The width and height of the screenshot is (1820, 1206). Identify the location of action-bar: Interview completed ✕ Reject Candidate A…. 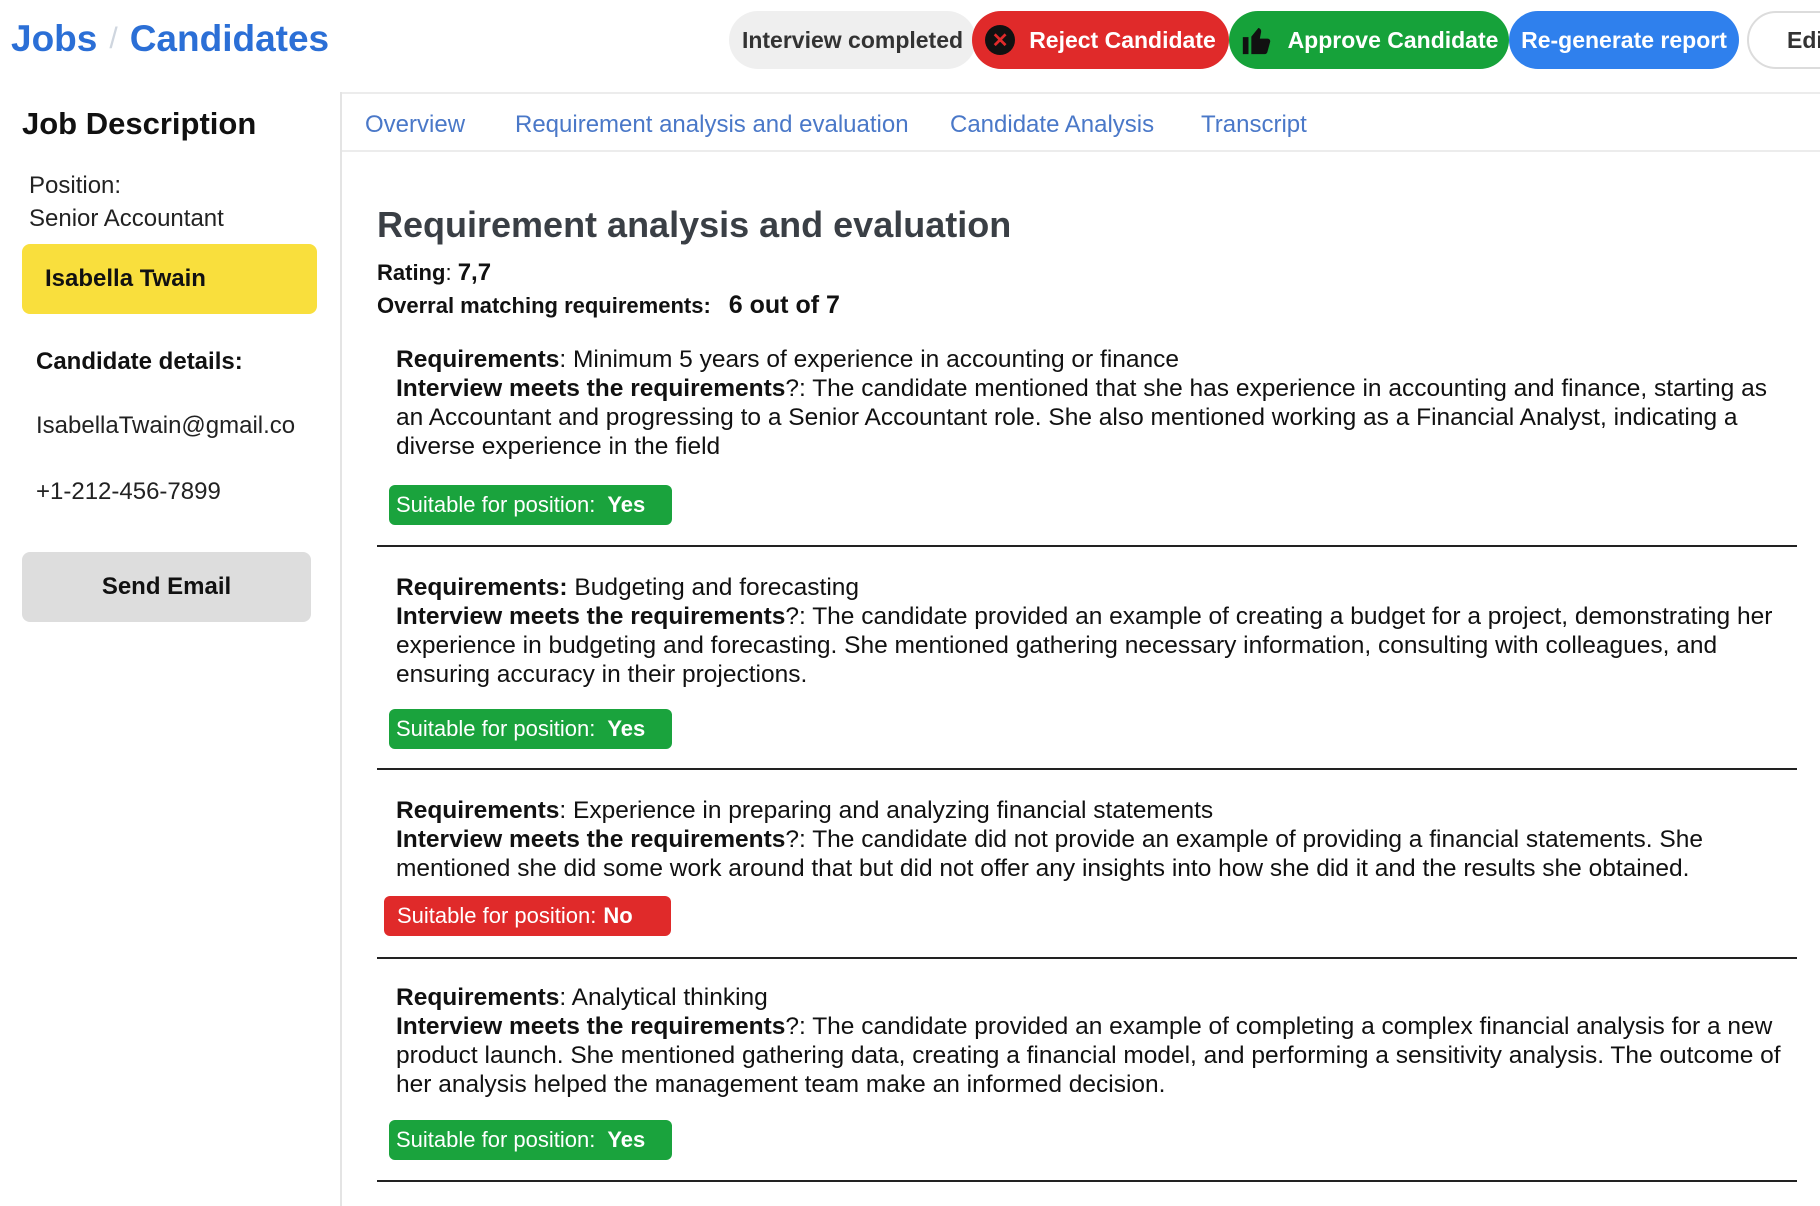
(1274, 40).